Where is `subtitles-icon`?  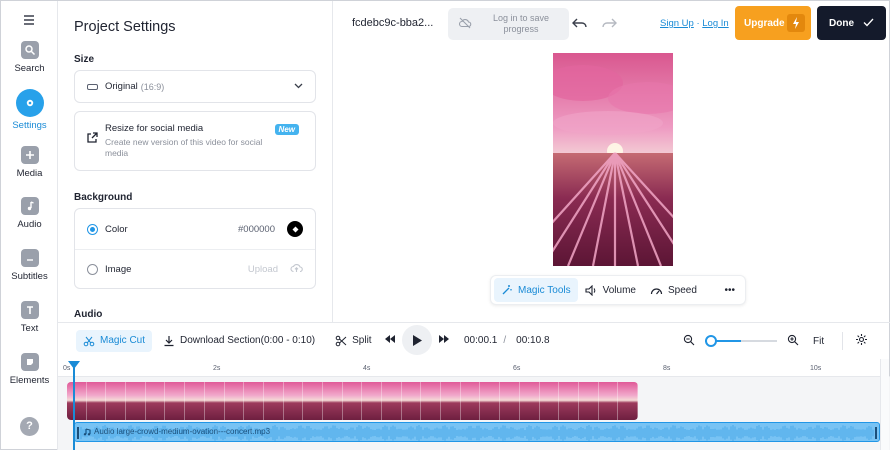 subtitles-icon is located at coordinates (29, 258).